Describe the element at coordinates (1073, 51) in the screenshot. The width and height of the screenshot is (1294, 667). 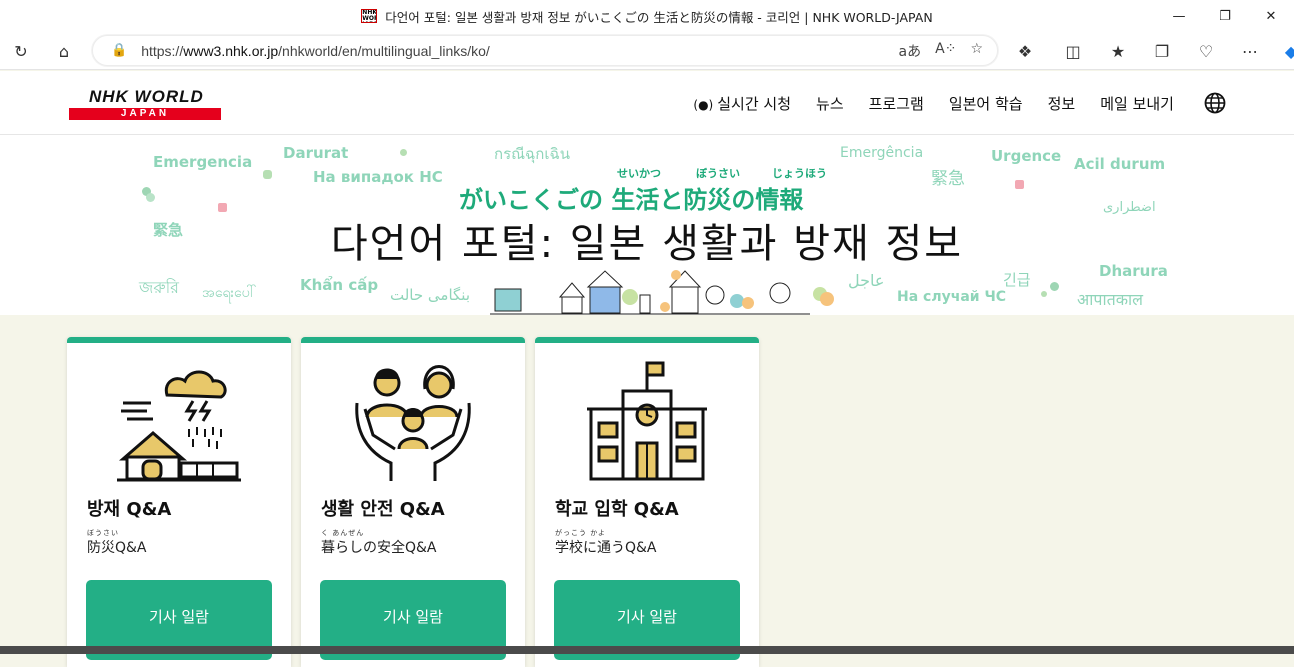
I see `split-screen-icon: ◫` at that location.